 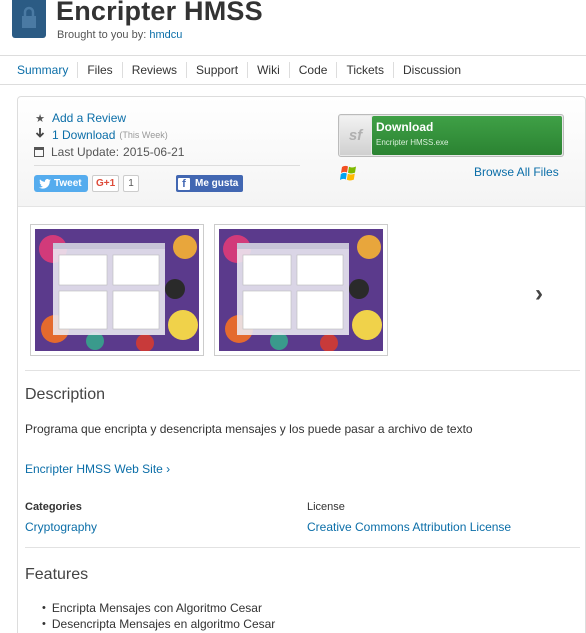 I want to click on last-update-row: Last Update: 2015-06-21, so click(x=109, y=152).